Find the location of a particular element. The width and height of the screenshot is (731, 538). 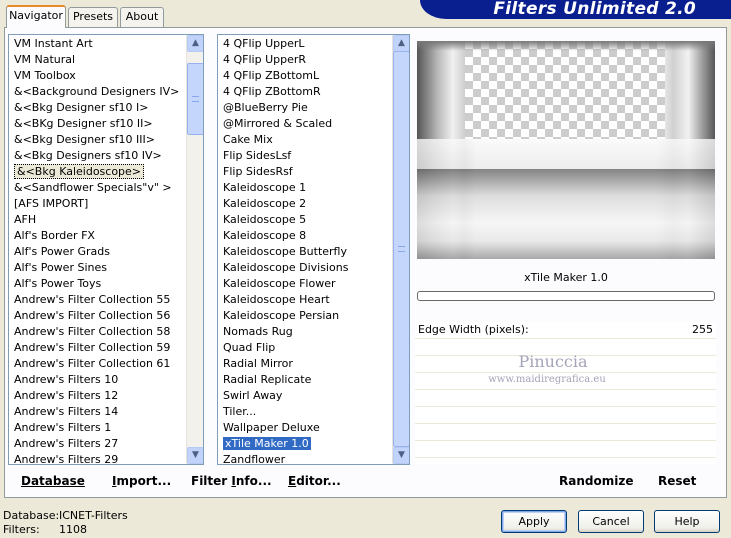

category-item: Alf's Power Toys is located at coordinates (97, 284).